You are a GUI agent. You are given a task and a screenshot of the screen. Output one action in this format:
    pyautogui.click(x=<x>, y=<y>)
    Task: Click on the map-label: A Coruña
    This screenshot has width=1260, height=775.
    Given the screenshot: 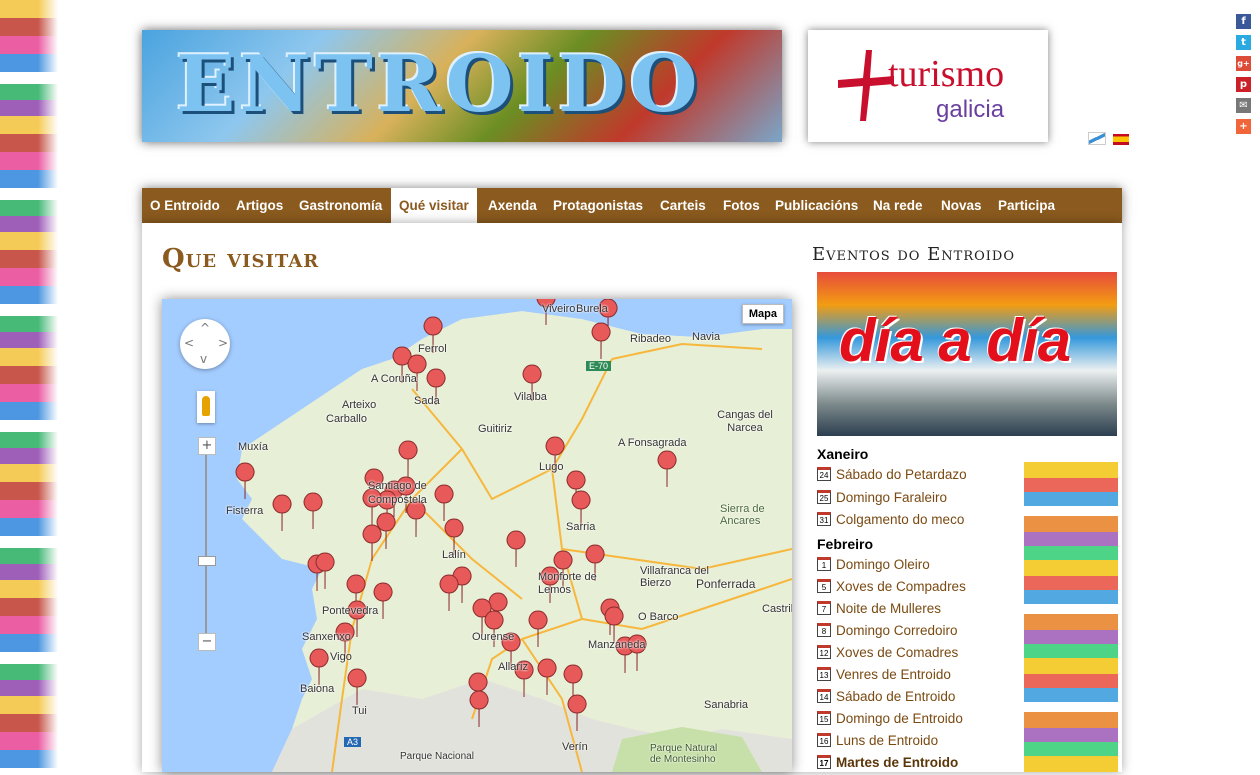 What is the action you would take?
    pyautogui.click(x=394, y=379)
    